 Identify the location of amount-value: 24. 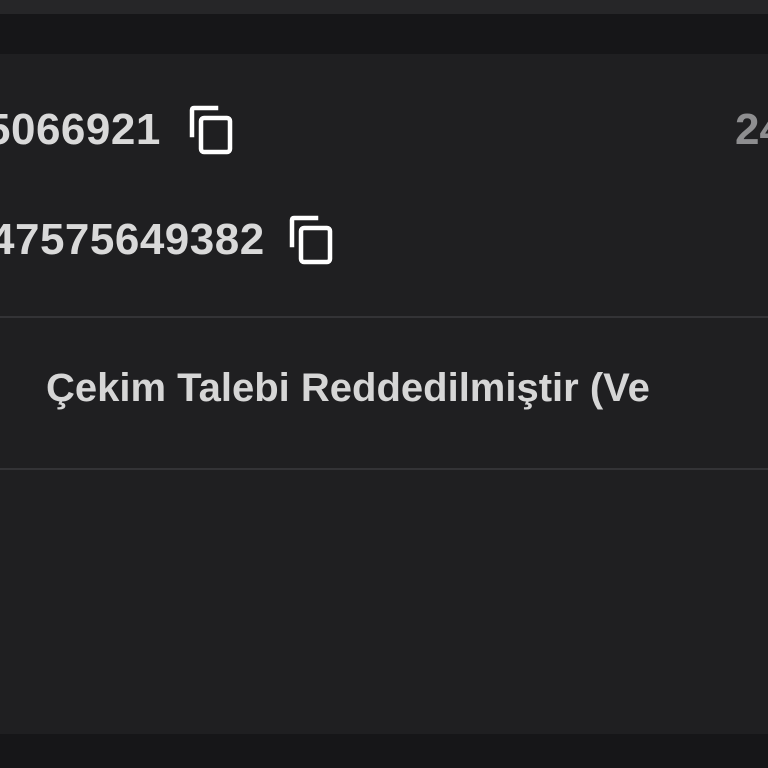
(751, 129).